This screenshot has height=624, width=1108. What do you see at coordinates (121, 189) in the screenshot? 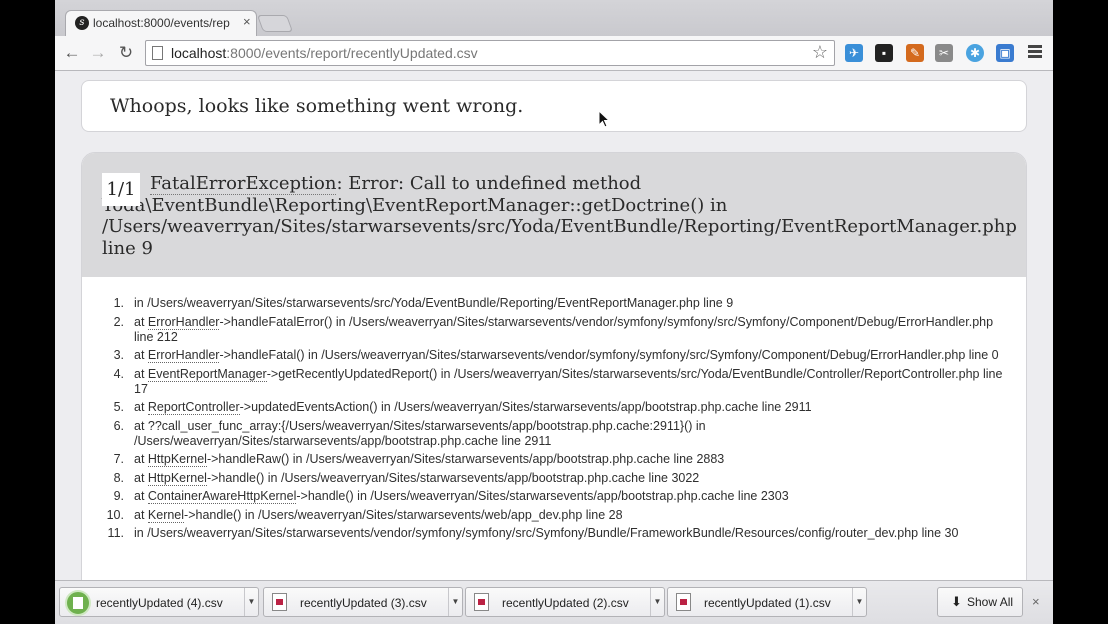
I see `exception-counter: 1/1` at bounding box center [121, 189].